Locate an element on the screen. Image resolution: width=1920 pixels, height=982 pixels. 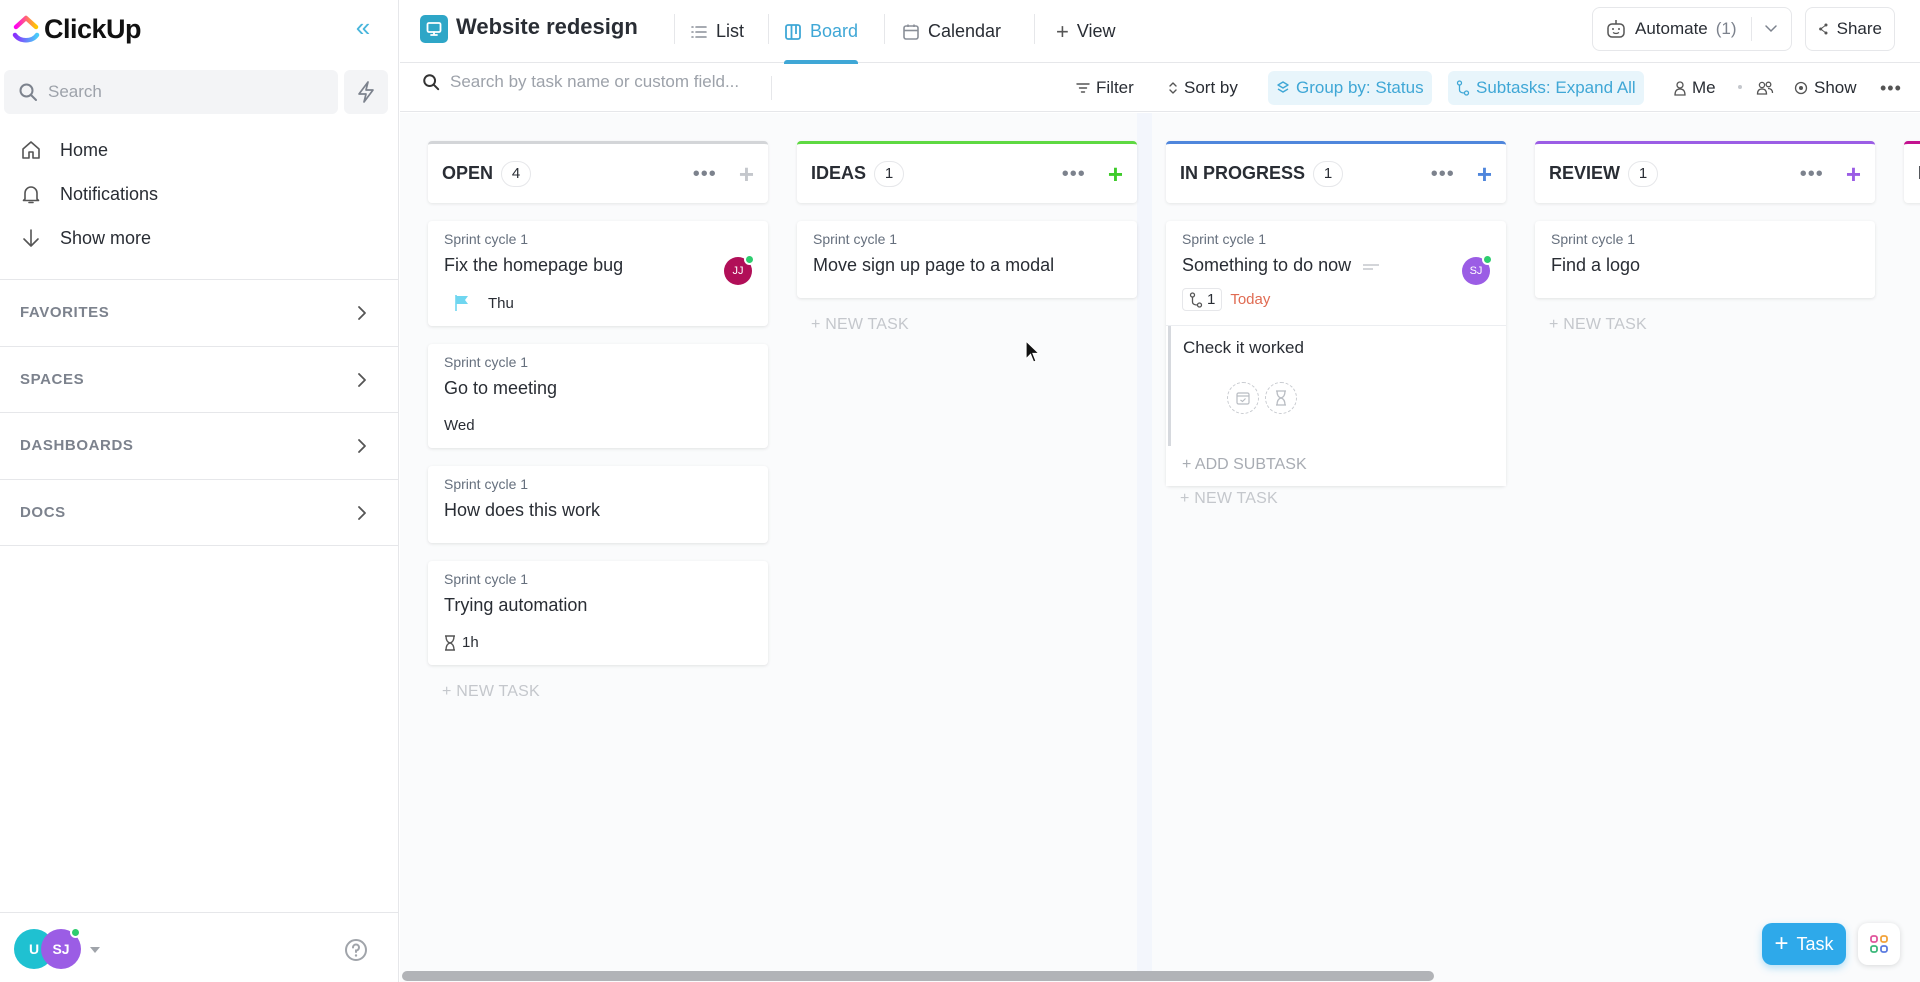
me-filter-button: Me is located at coordinates (1695, 88).